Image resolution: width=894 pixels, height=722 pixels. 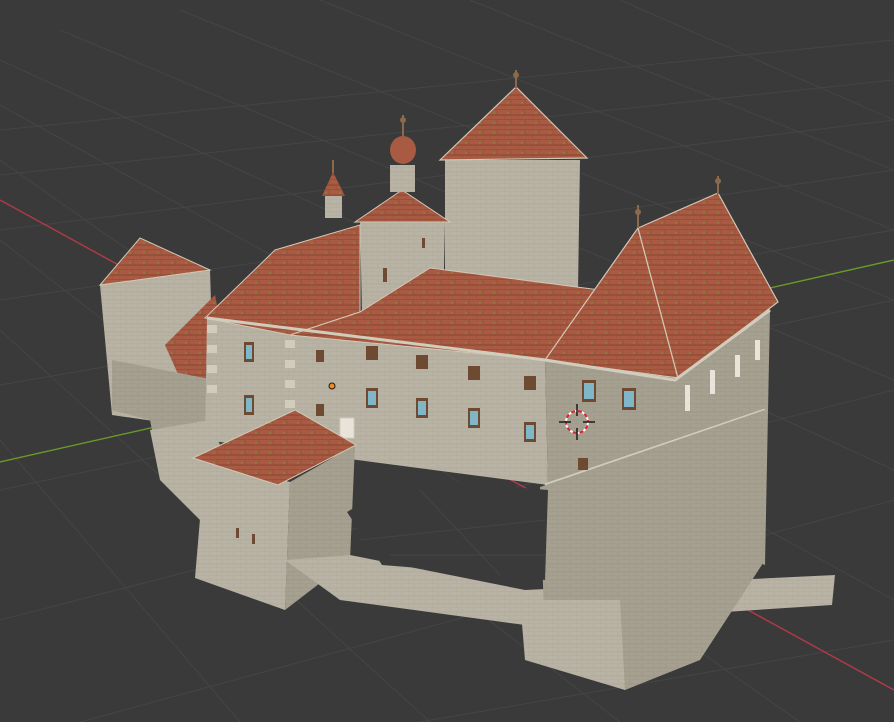 What do you see at coordinates (332, 386) in the screenshot?
I see `origin-marker` at bounding box center [332, 386].